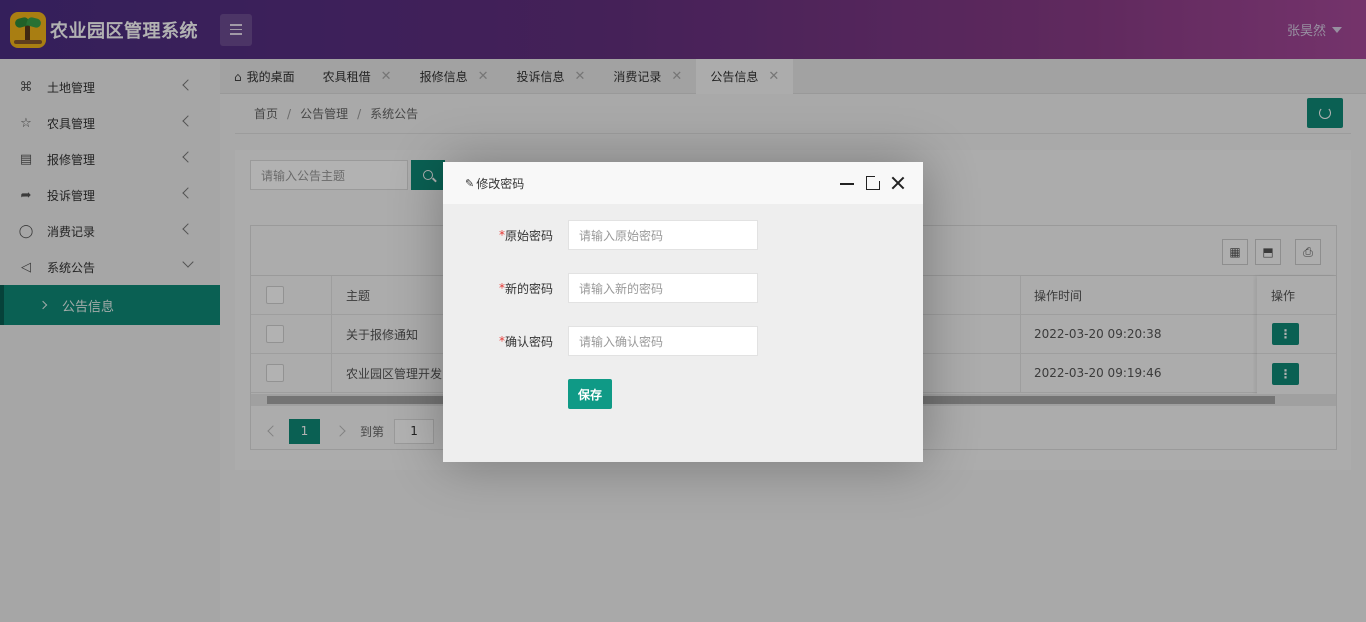  Describe the element at coordinates (590, 394) in the screenshot. I see `save-button: 保存` at that location.